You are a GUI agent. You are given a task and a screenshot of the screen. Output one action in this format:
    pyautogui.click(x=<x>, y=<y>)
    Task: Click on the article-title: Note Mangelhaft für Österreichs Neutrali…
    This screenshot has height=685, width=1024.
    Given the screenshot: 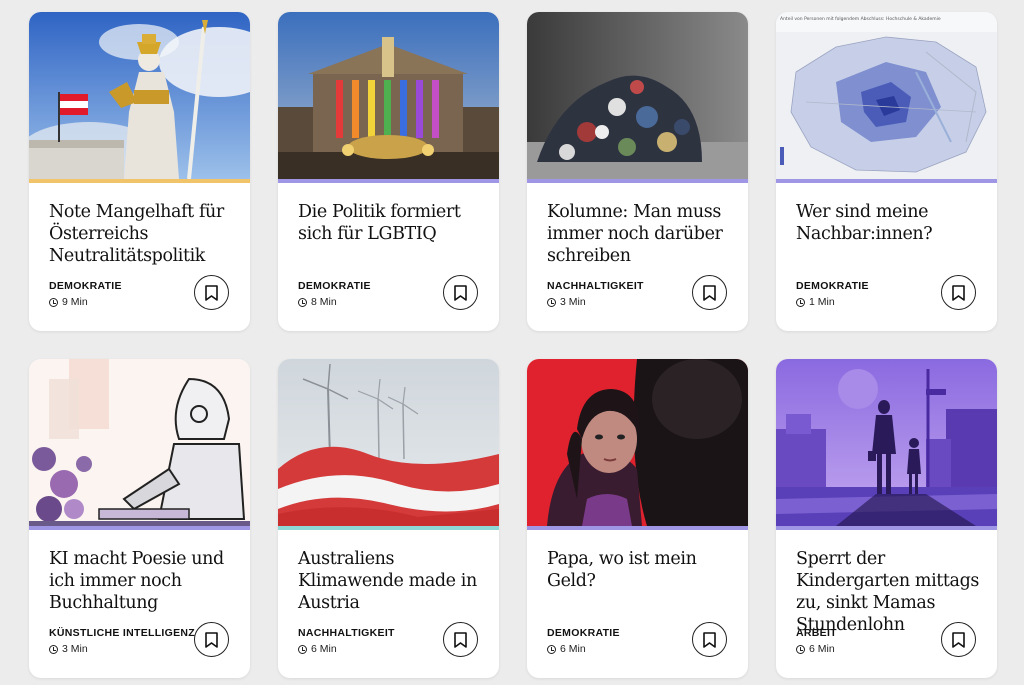 What is the action you would take?
    pyautogui.click(x=144, y=234)
    